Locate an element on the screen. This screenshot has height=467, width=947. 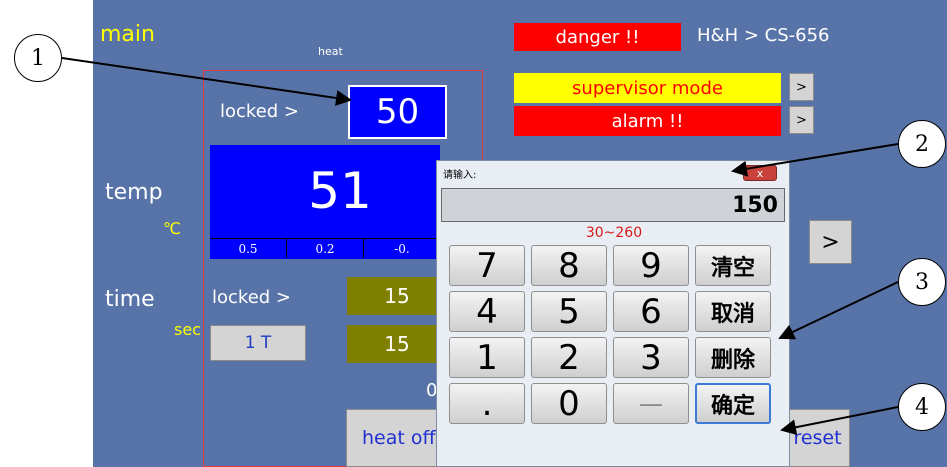
callout-3: 3 is located at coordinates (922, 282).